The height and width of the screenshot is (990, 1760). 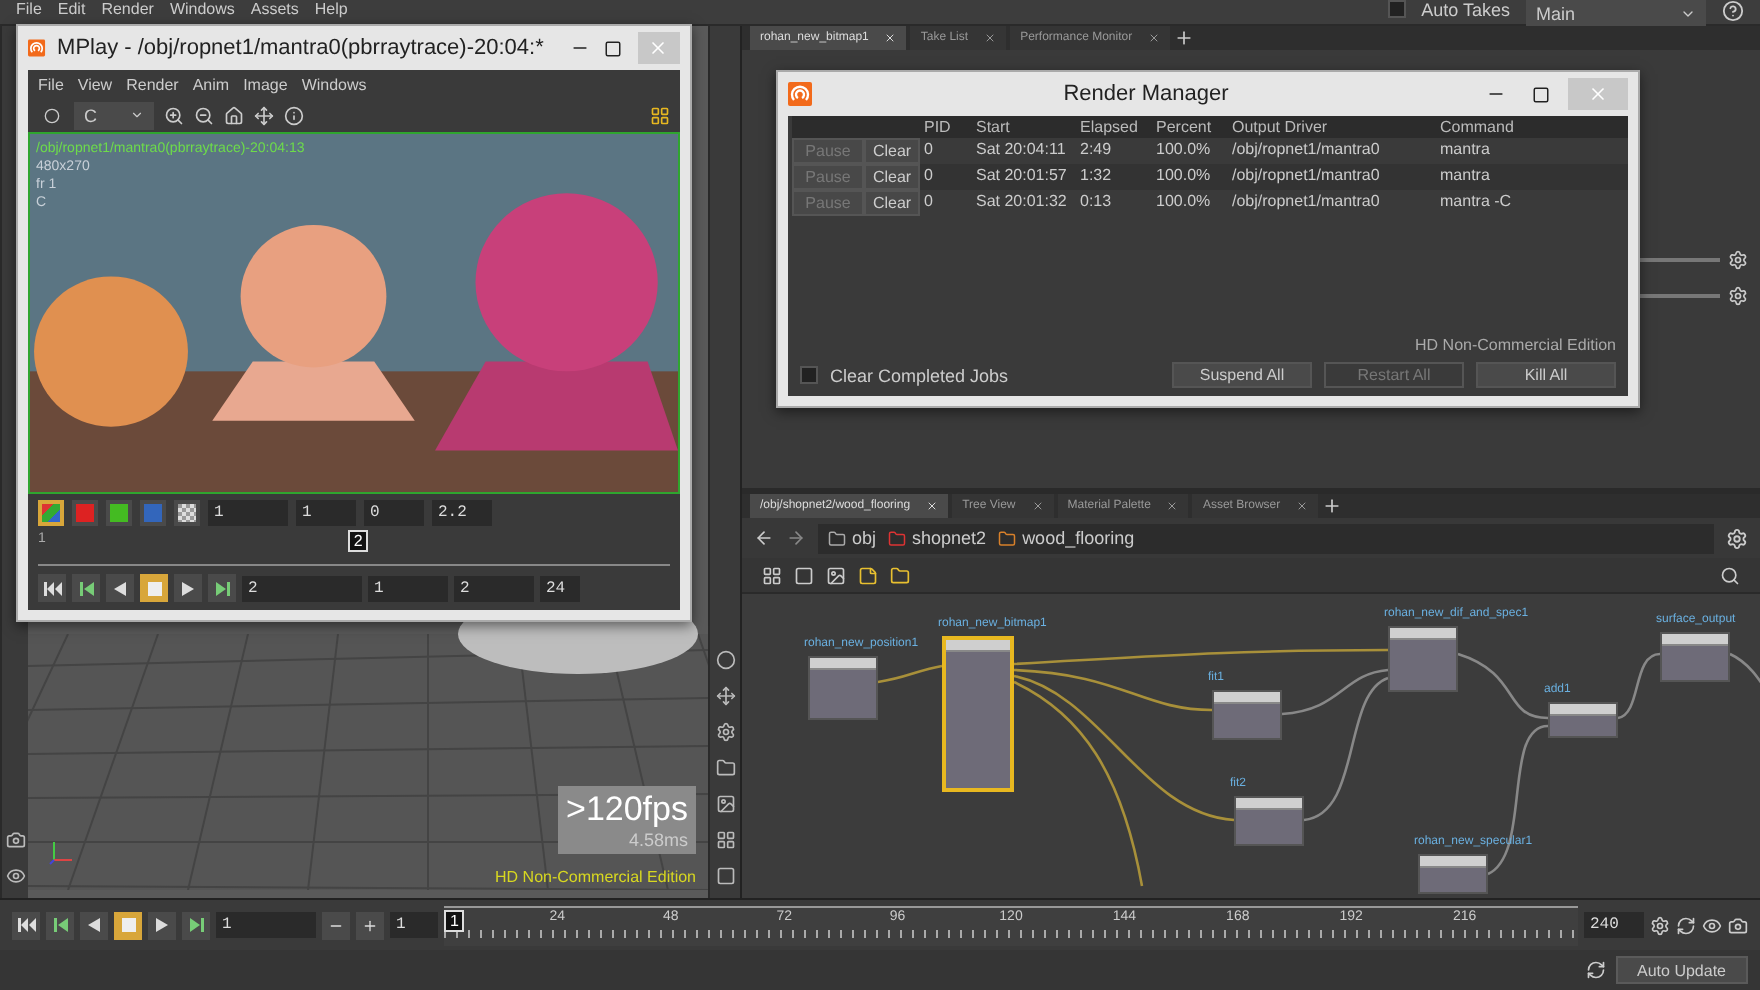 What do you see at coordinates (274, 9) in the screenshot?
I see `menu-item: Assets` at bounding box center [274, 9].